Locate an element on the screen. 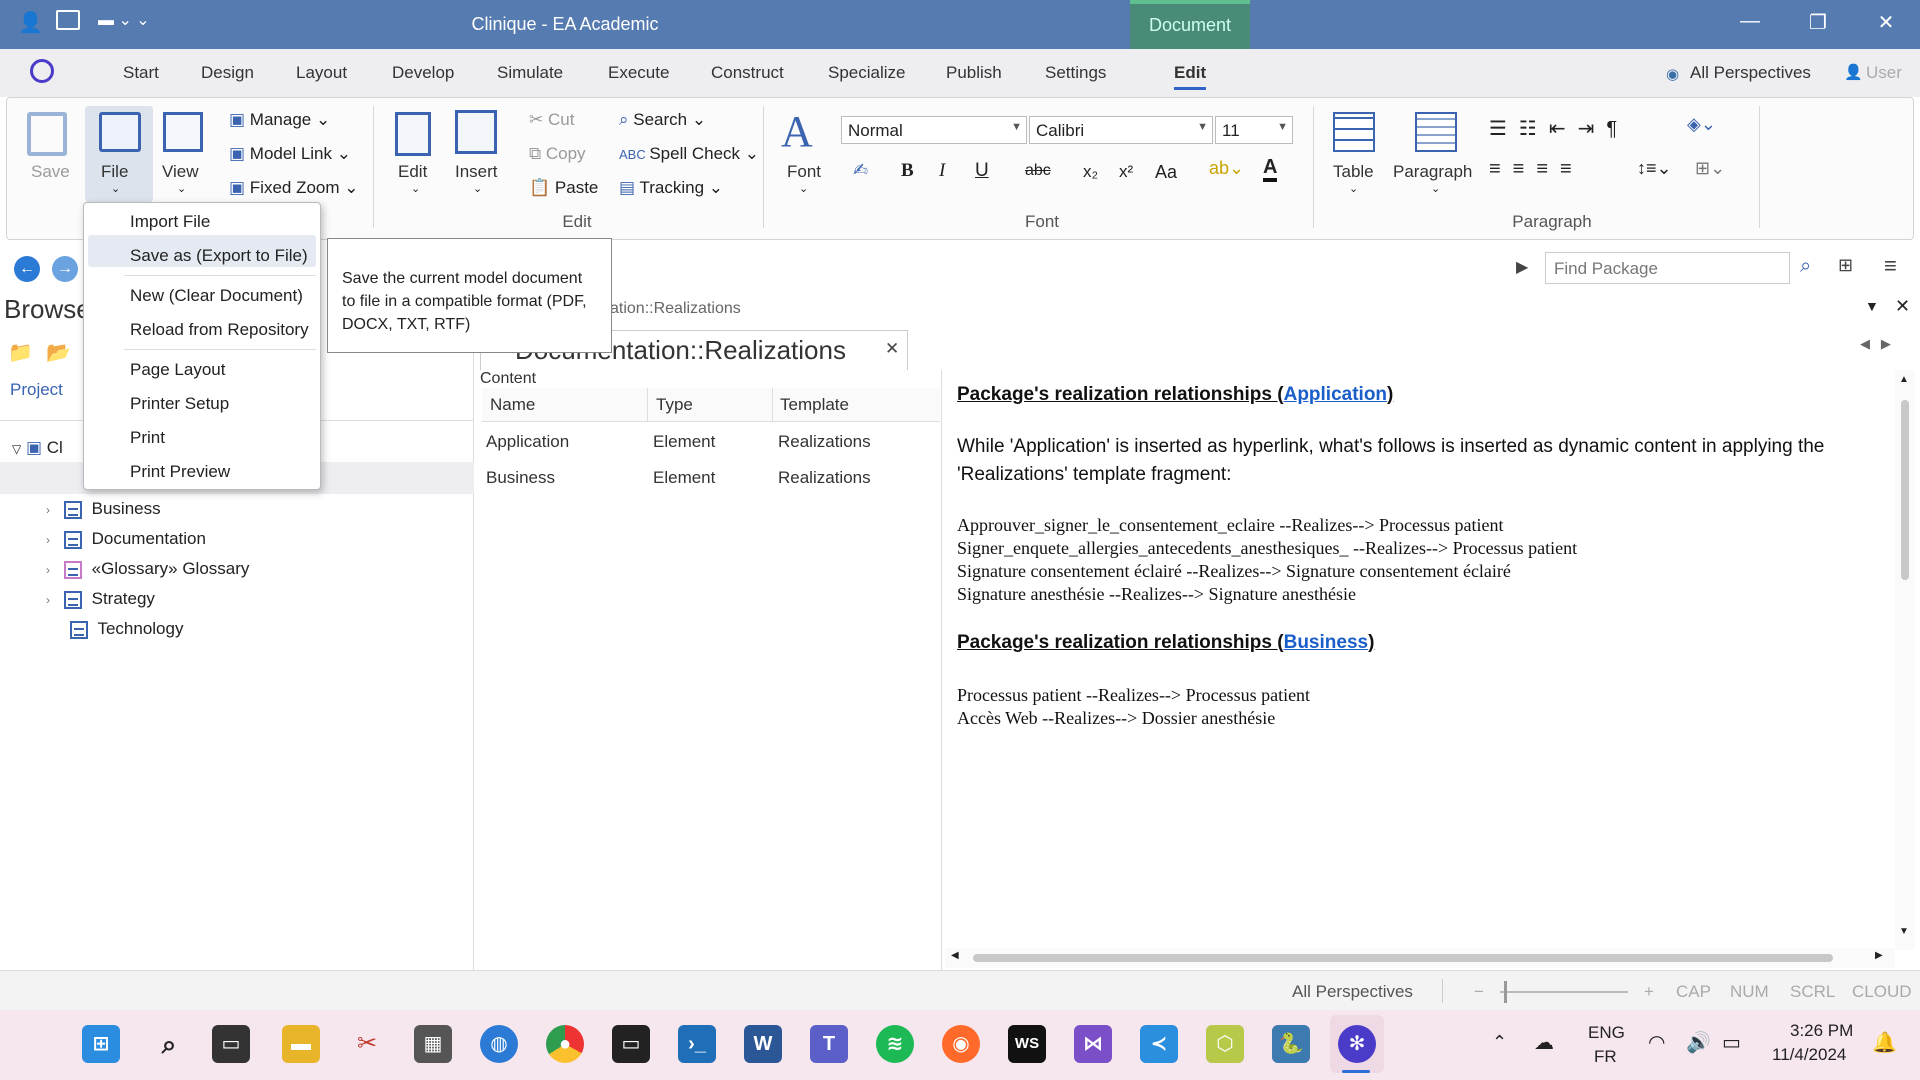 This screenshot has width=1920, height=1080. clock-time: 3:26 PM is located at coordinates (1821, 1031).